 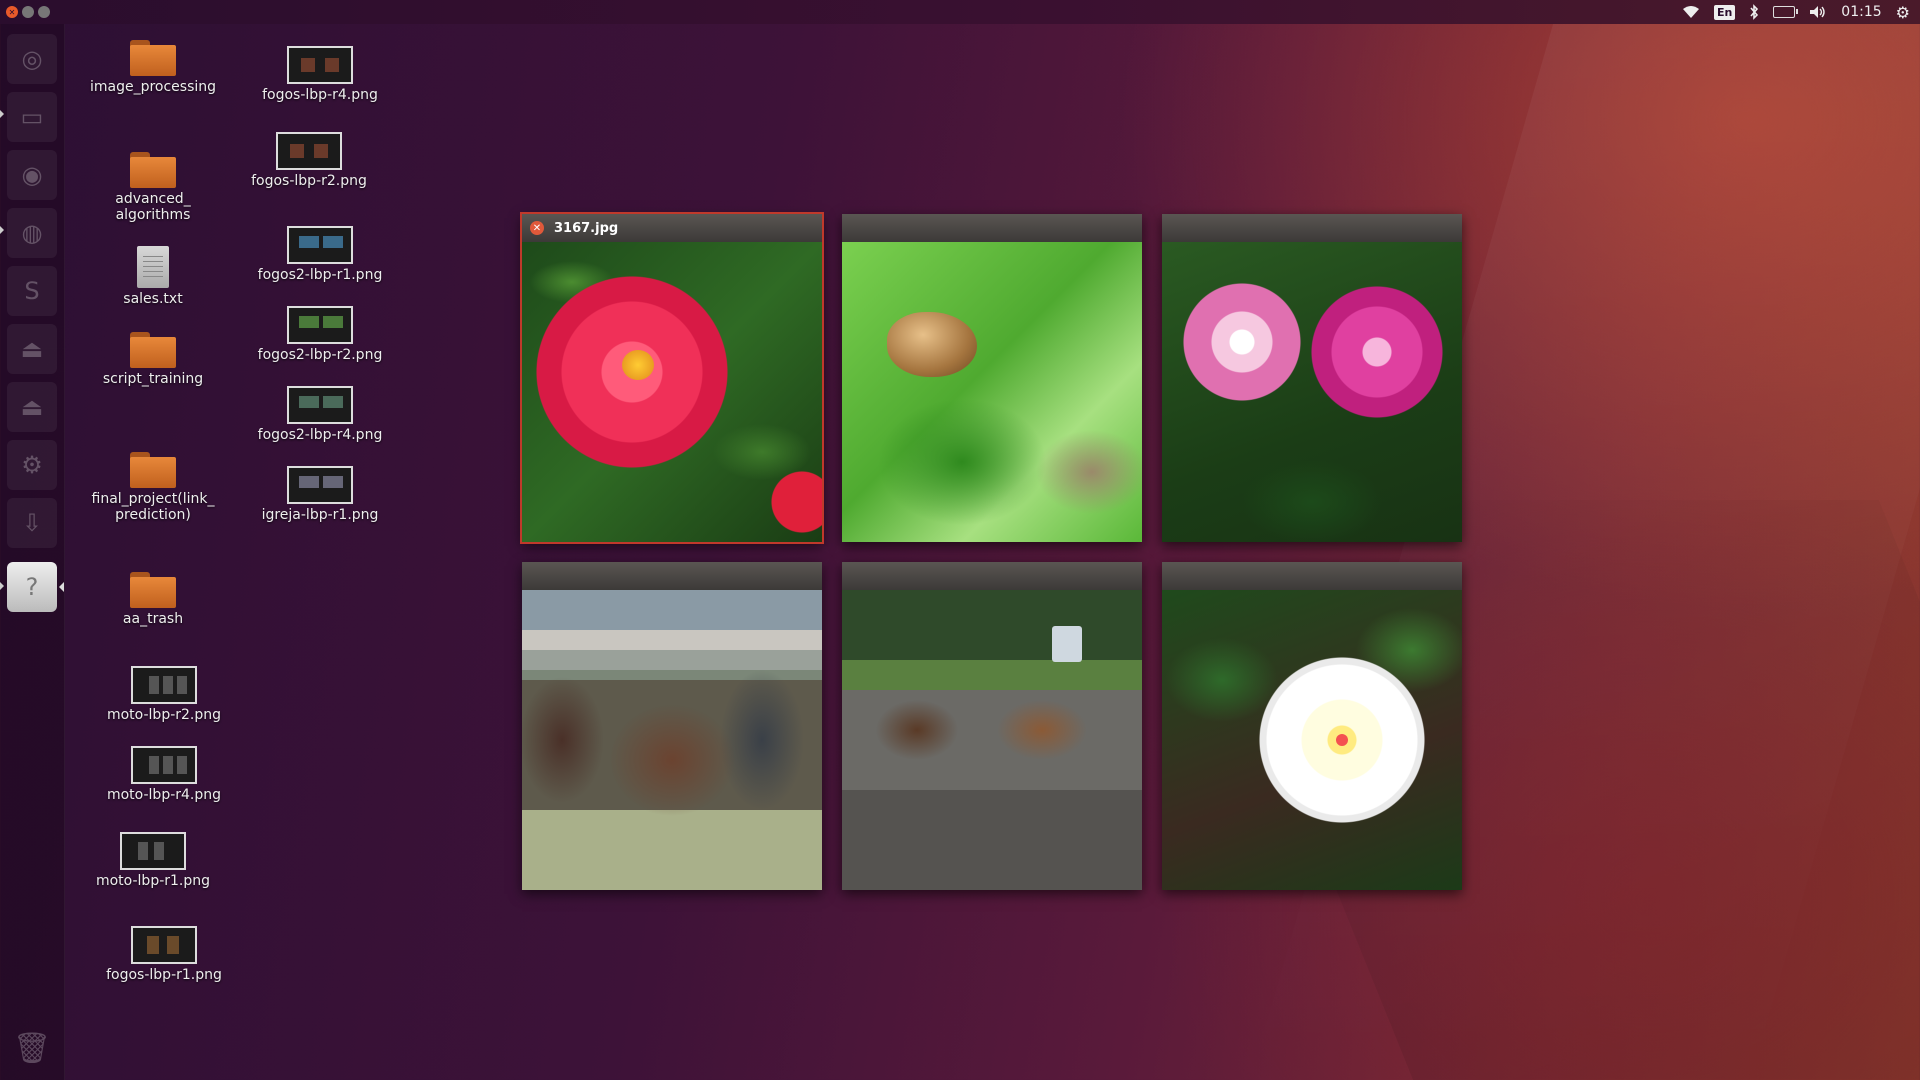 What do you see at coordinates (32, 523) in the screenshot?
I see `download-icon: ⇩` at bounding box center [32, 523].